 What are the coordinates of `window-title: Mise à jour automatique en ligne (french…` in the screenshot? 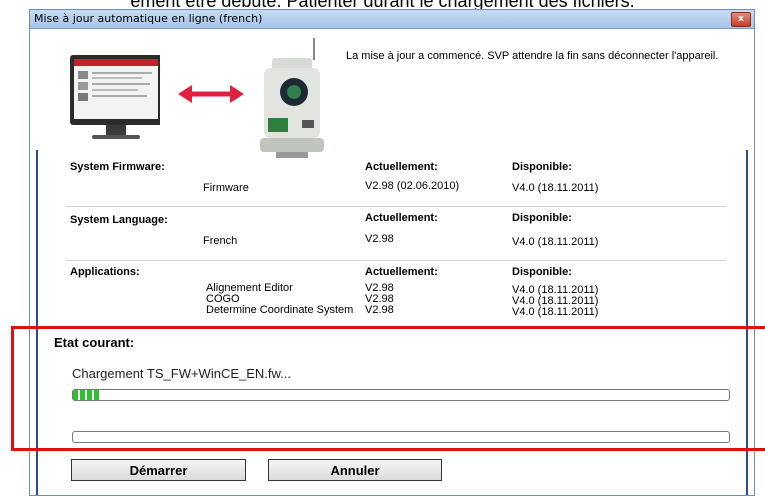 It's located at (148, 18).